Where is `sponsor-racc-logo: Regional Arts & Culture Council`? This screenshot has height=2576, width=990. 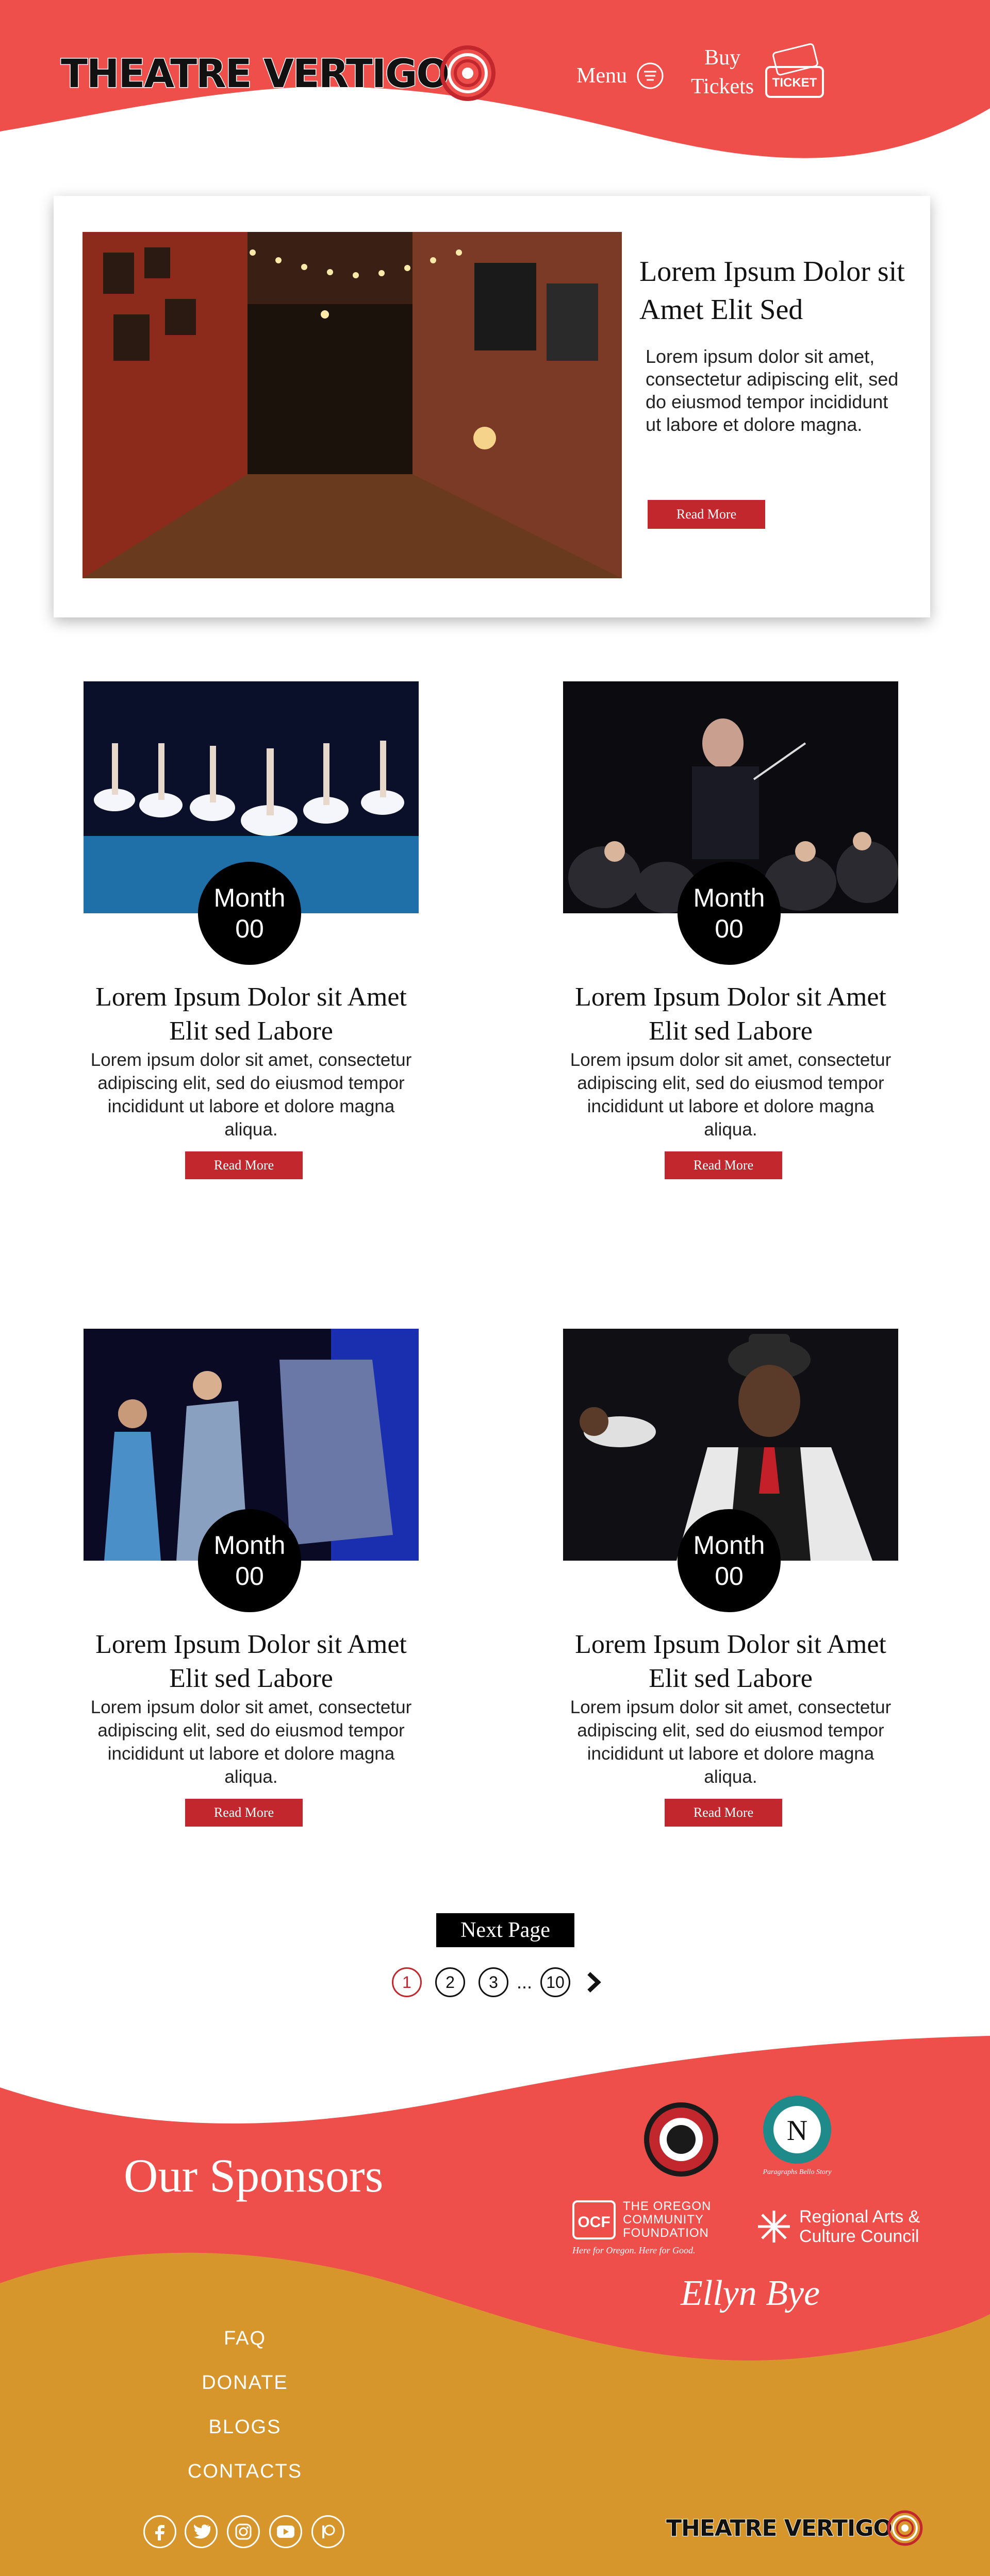 sponsor-racc-logo: Regional Arts & Culture Council is located at coordinates (838, 2226).